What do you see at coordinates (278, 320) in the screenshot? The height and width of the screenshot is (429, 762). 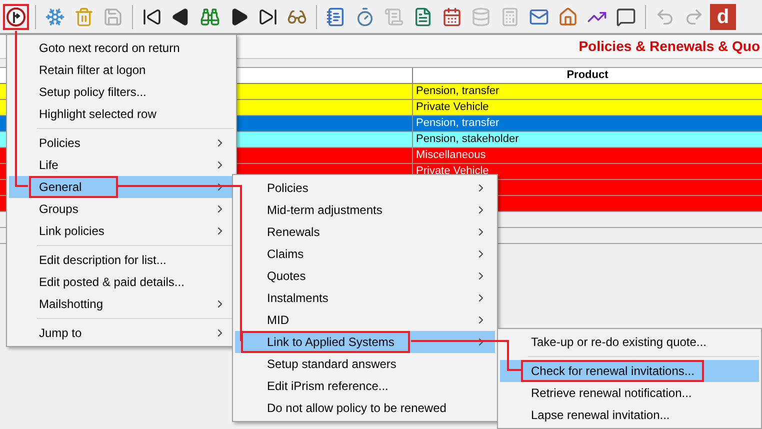 I see `menu-item-label: MID` at bounding box center [278, 320].